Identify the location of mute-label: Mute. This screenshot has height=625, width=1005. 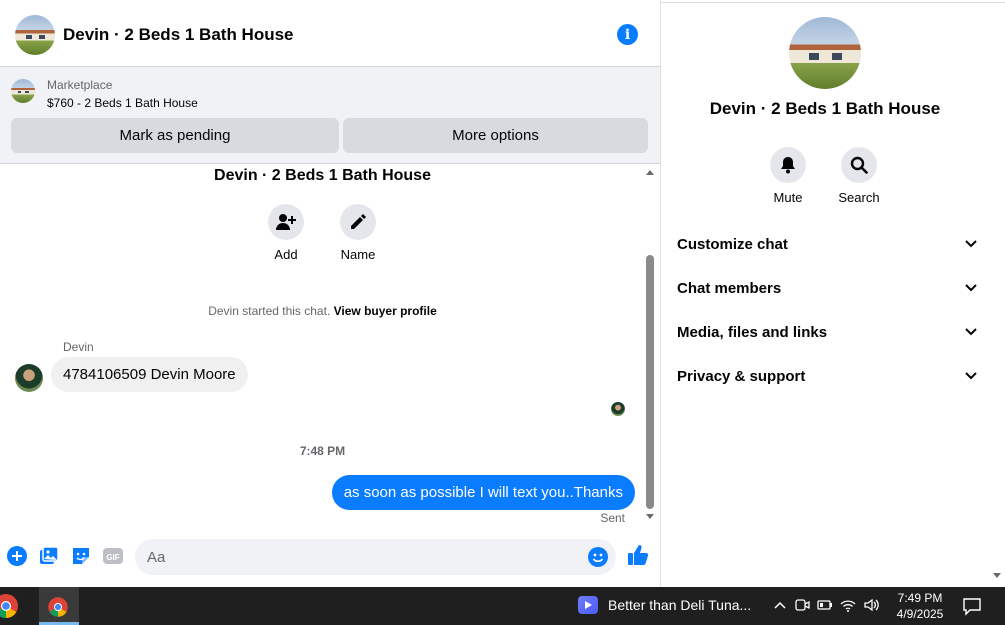
(788, 197).